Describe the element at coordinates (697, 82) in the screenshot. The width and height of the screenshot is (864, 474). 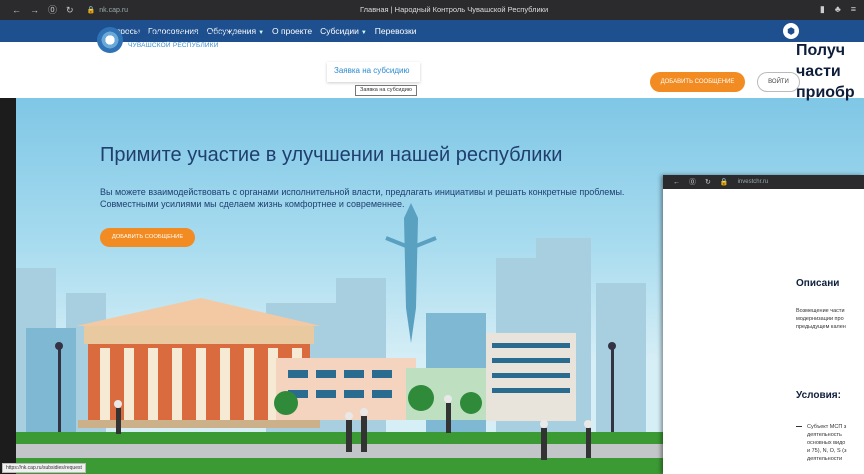
I see `add-message-button: ДОБАВИТЬ СООБЩЕНИЕ` at that location.